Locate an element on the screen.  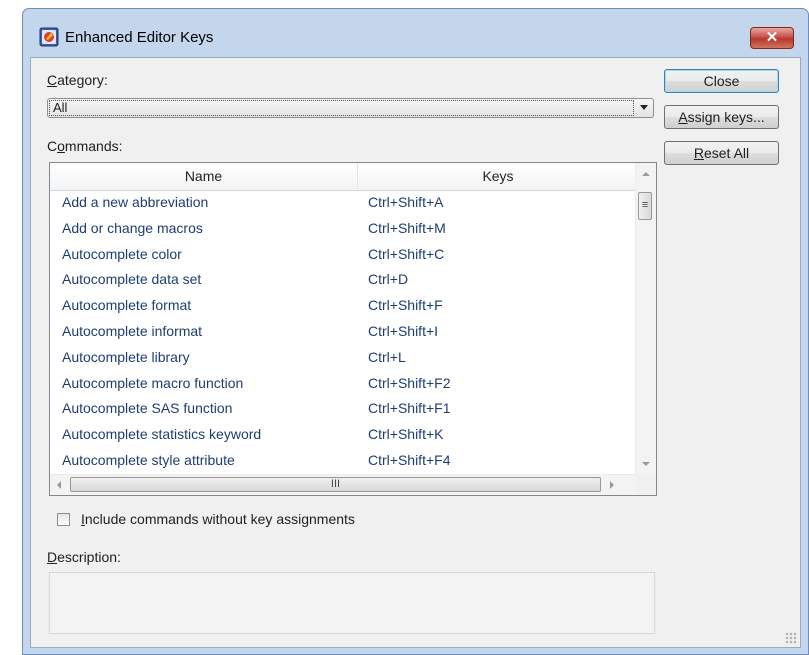
close-window-button: ✕ is located at coordinates (772, 38).